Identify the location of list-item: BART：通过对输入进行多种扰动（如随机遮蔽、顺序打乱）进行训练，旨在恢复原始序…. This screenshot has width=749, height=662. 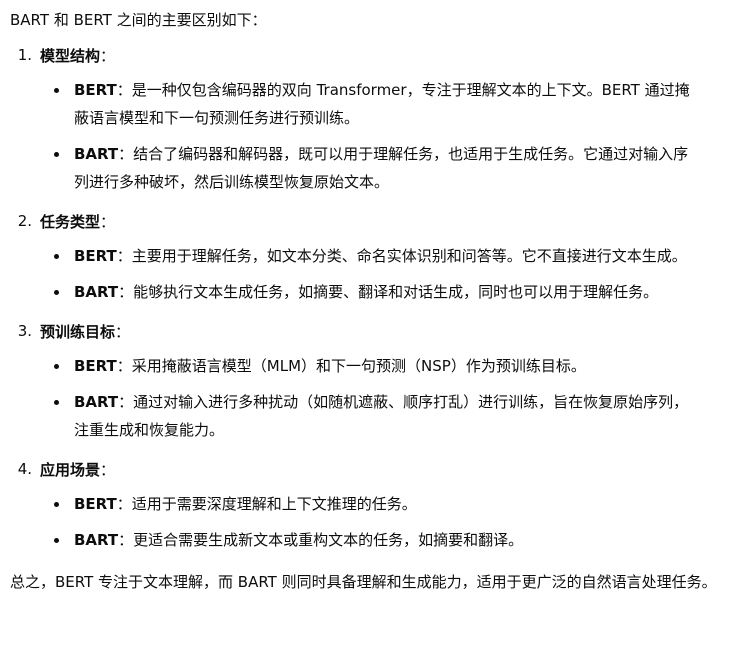
(374, 416).